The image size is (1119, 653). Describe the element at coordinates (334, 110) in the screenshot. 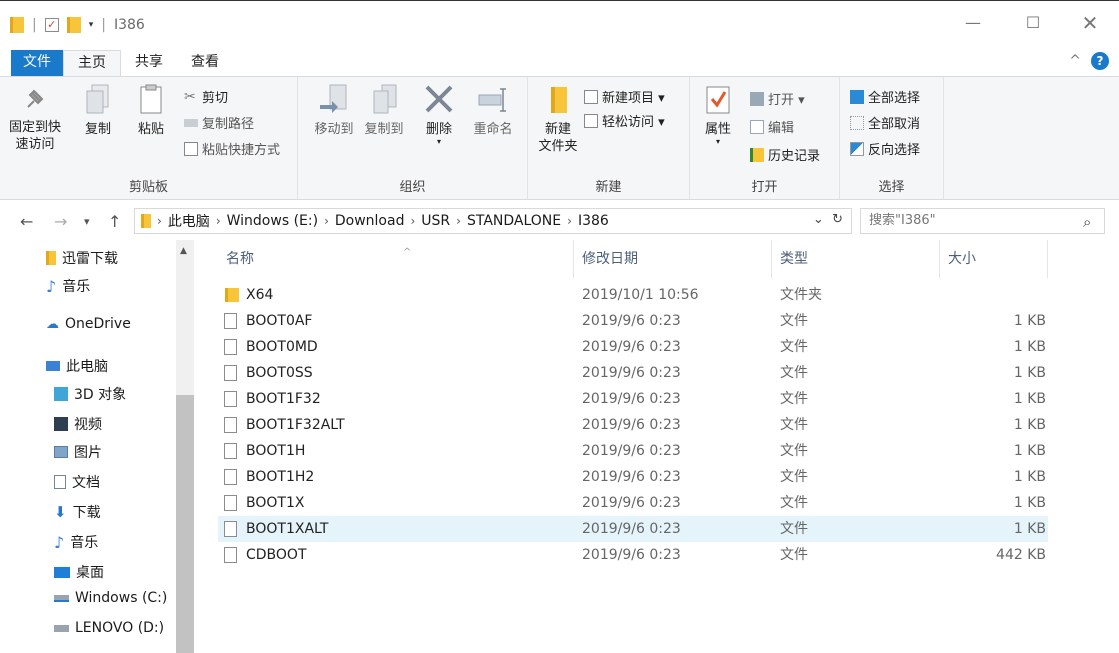

I see `move-to-button: 移动到` at that location.